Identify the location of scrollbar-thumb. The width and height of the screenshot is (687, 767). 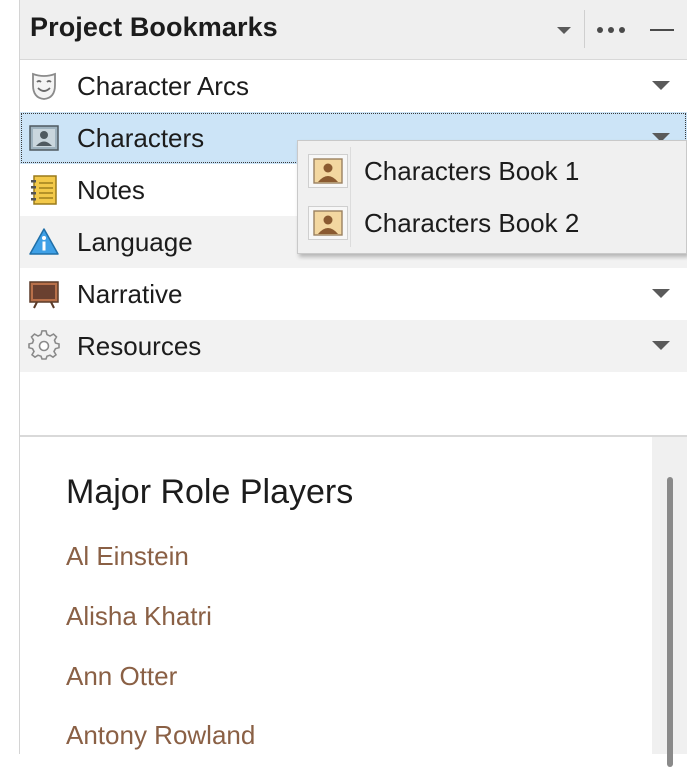
(670, 622).